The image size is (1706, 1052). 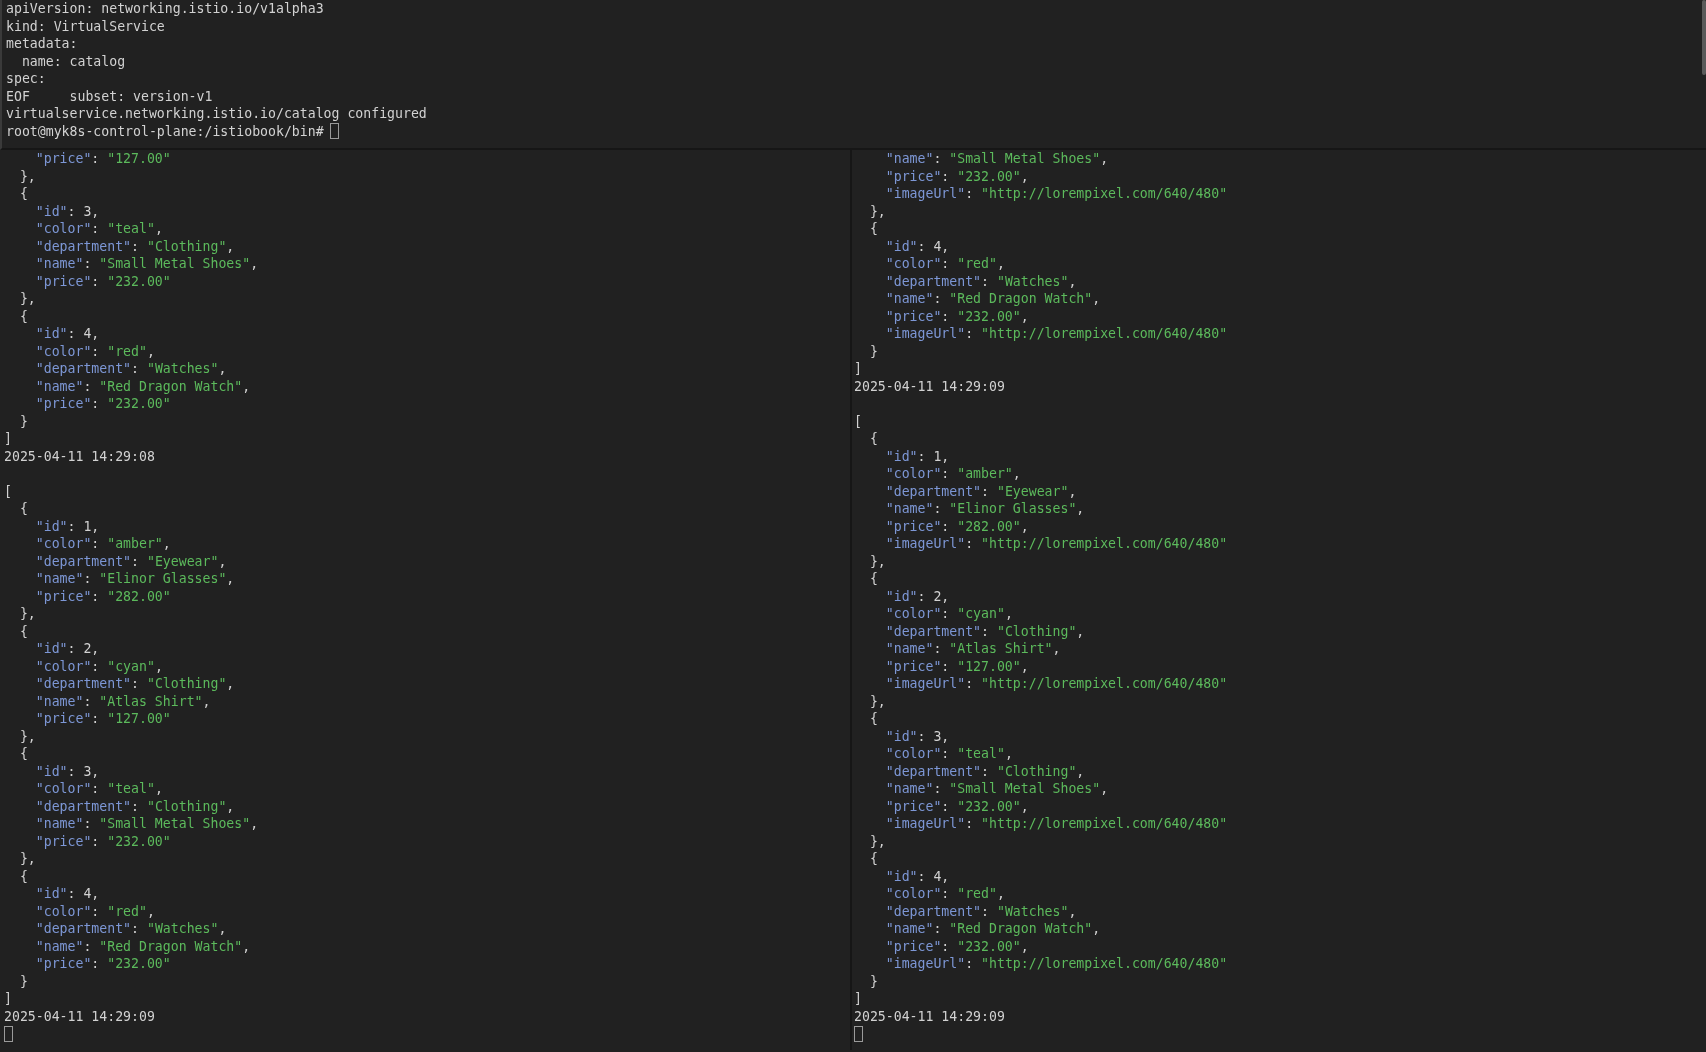 I want to click on timestamp: 2025-04-11 14:29:08, so click(x=79, y=456).